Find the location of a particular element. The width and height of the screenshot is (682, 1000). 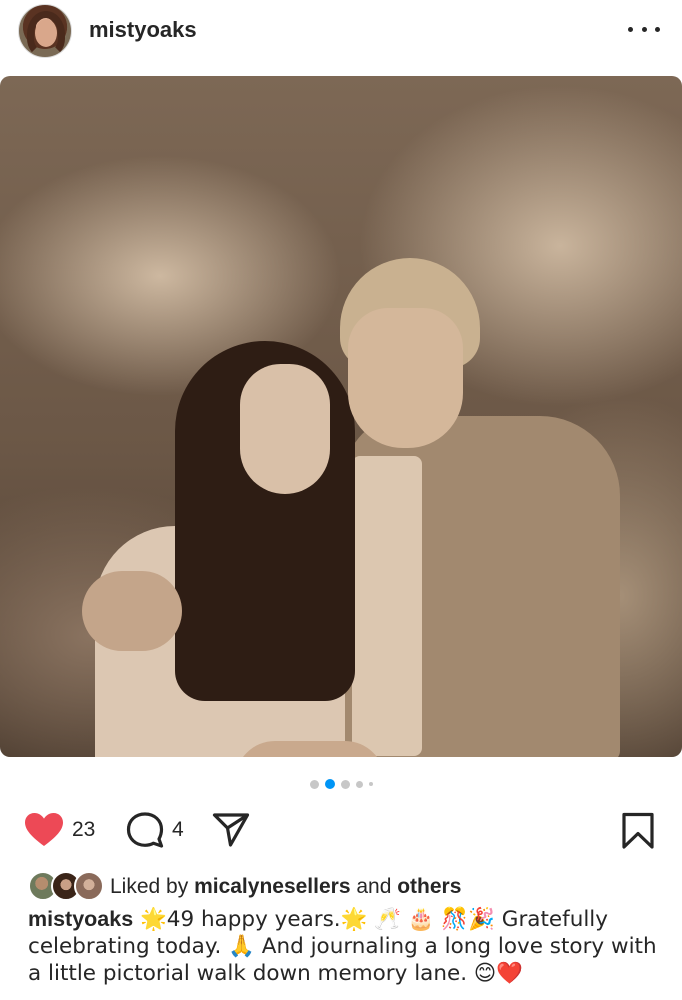

carousel-dot-active is located at coordinates (329, 784).